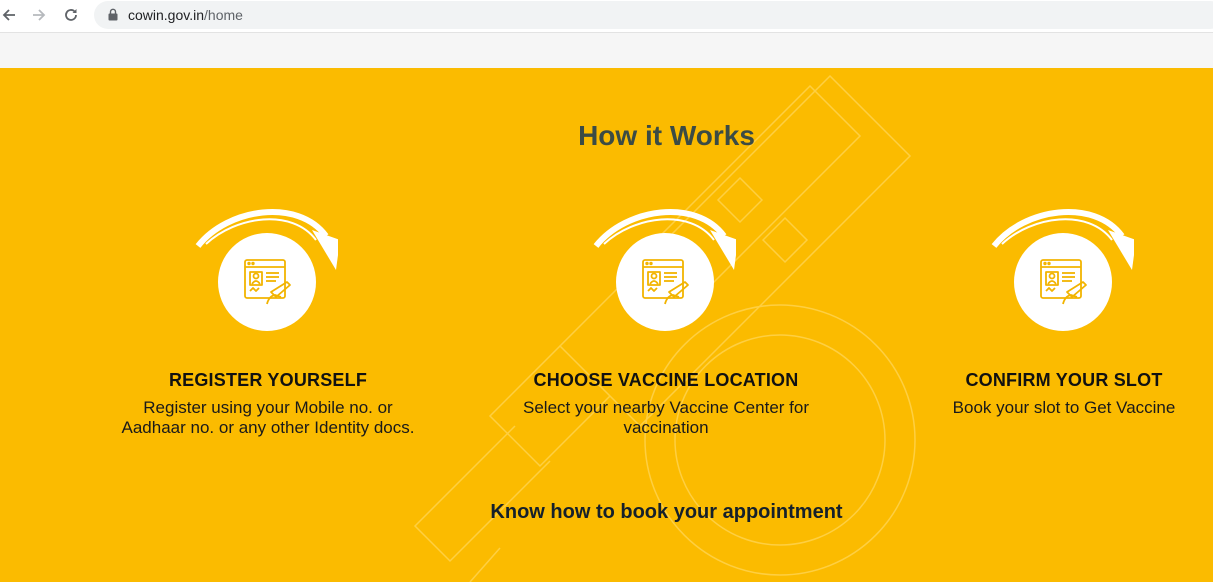  Describe the element at coordinates (113, 14) in the screenshot. I see `lock-icon` at that location.